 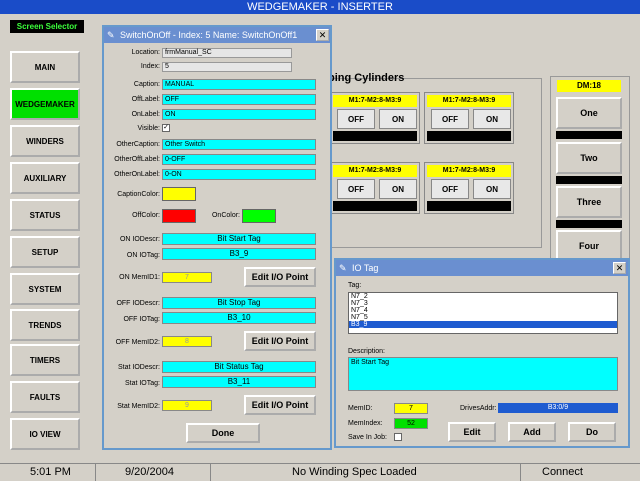 What do you see at coordinates (558, 408) in the screenshot?
I see `drives-addr-field: B3:0/9` at bounding box center [558, 408].